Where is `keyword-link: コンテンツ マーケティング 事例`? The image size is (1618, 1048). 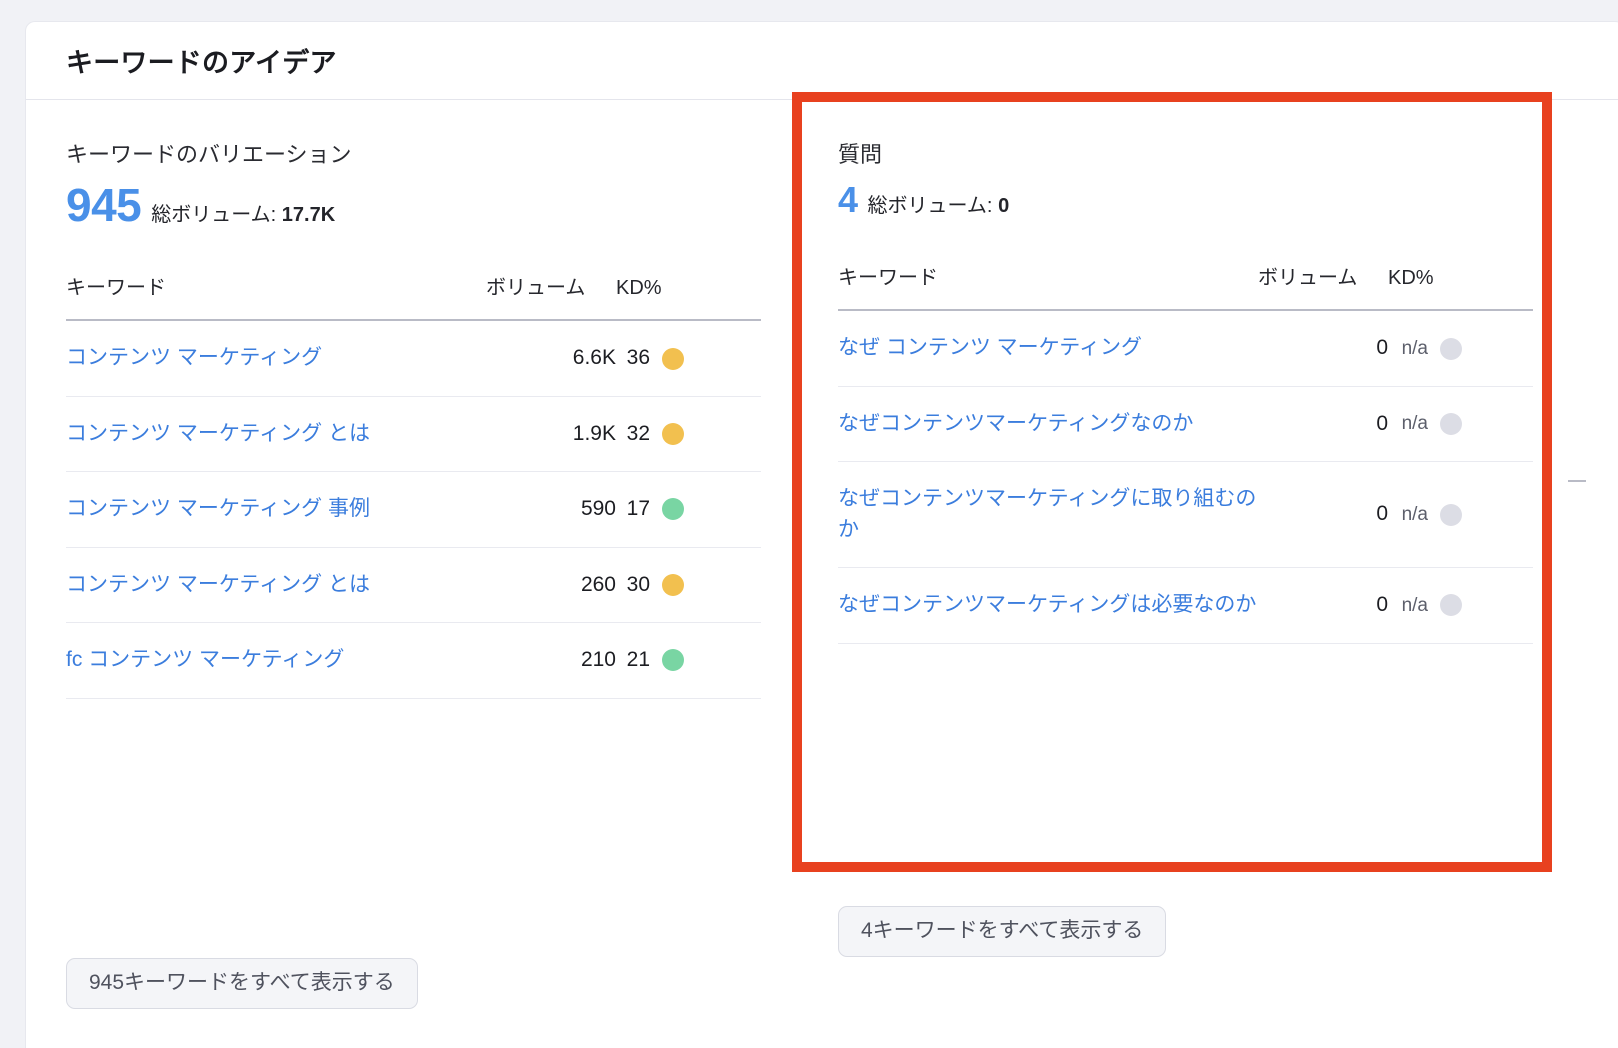
keyword-link: コンテンツ マーケティング 事例 is located at coordinates (218, 508).